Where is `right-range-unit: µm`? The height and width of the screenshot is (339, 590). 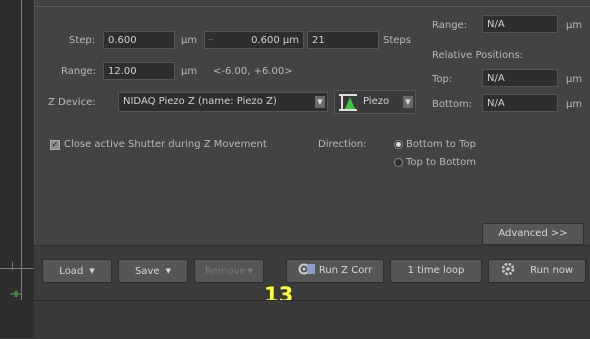 right-range-unit: µm is located at coordinates (574, 25).